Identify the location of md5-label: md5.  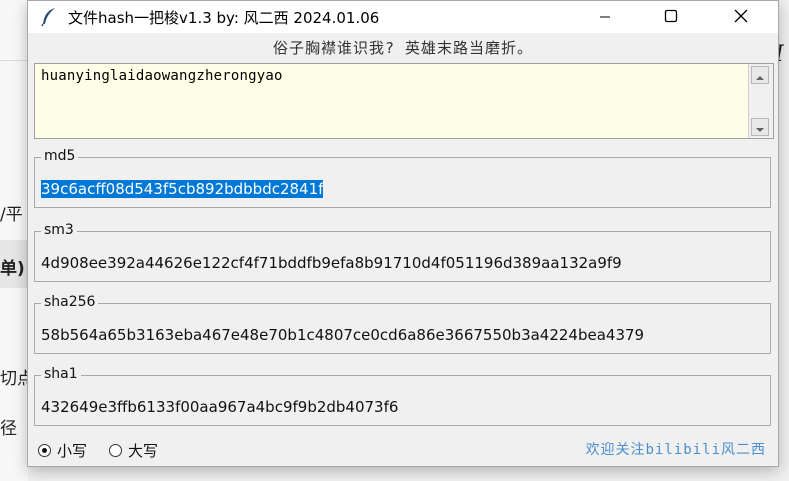
(60, 156).